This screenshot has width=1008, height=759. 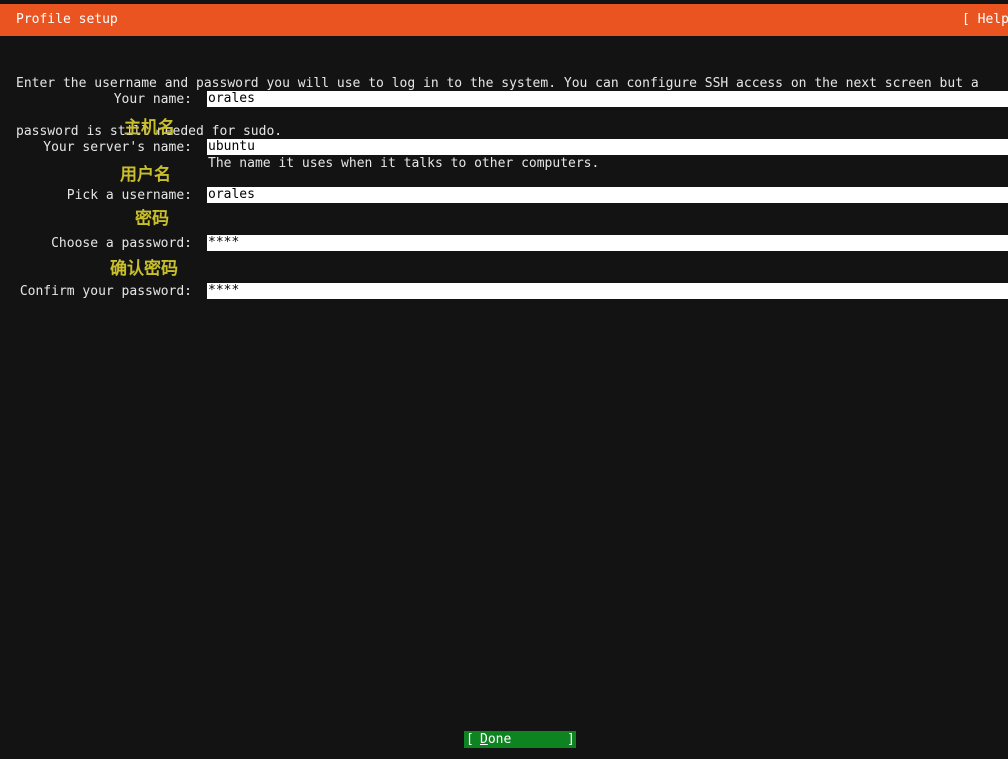 I want to click on username-annotation: 用户名, so click(x=145, y=175).